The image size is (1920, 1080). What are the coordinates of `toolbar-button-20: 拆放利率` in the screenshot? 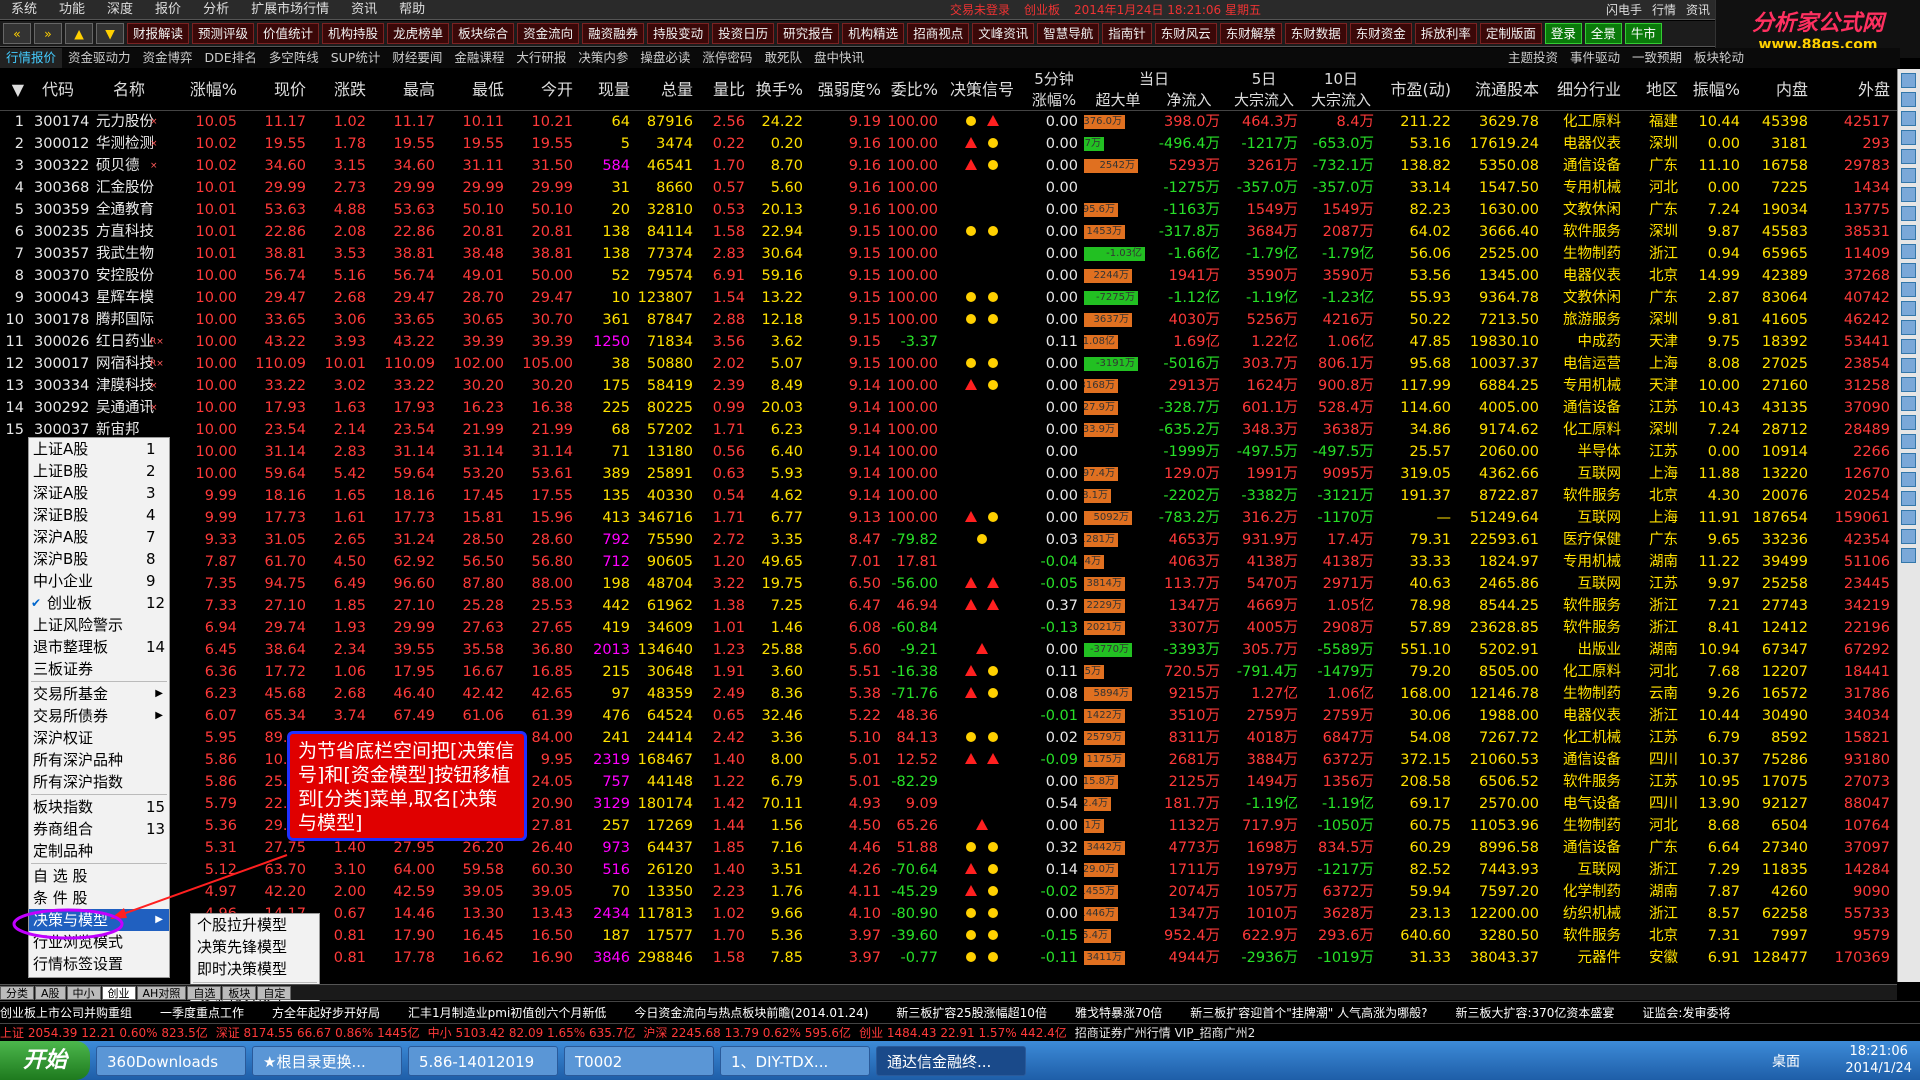 It's located at (1445, 33).